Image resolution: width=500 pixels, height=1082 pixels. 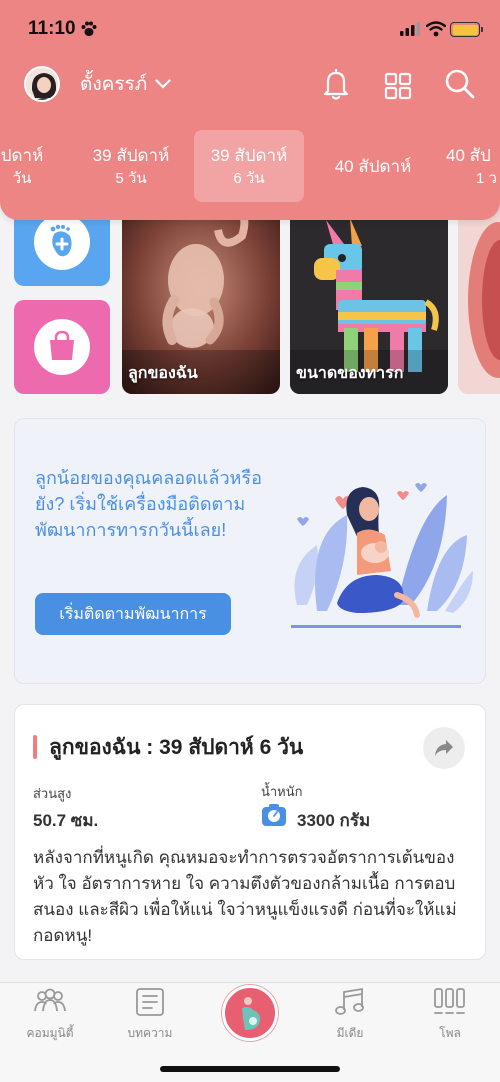 I want to click on share-button, so click(x=444, y=748).